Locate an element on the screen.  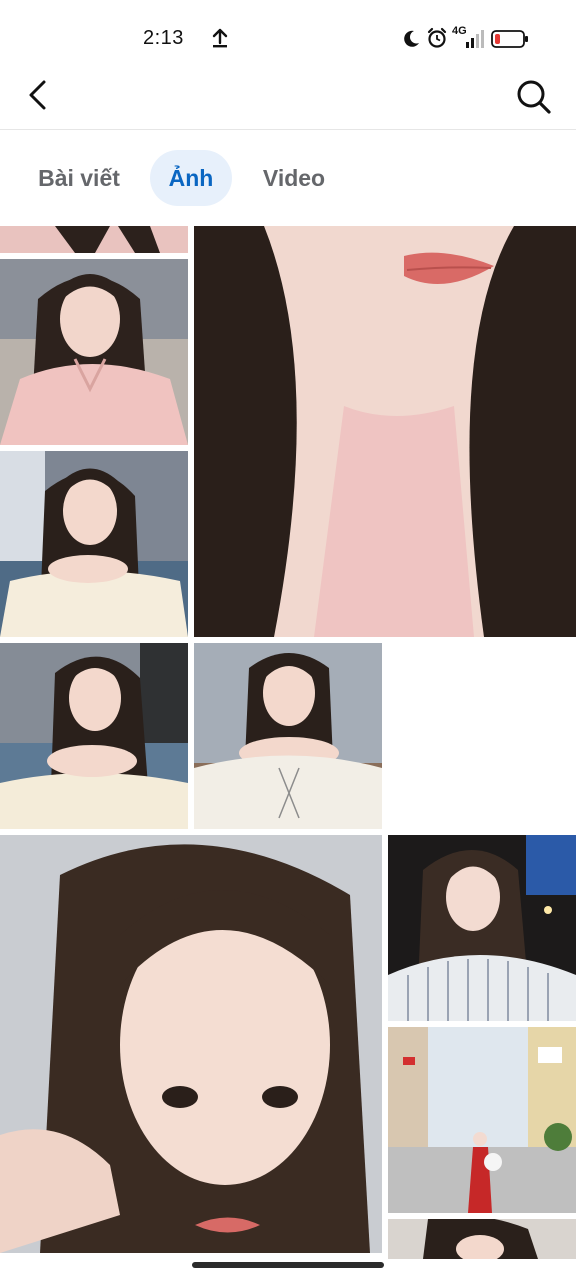
back-button is located at coordinates (40, 96).